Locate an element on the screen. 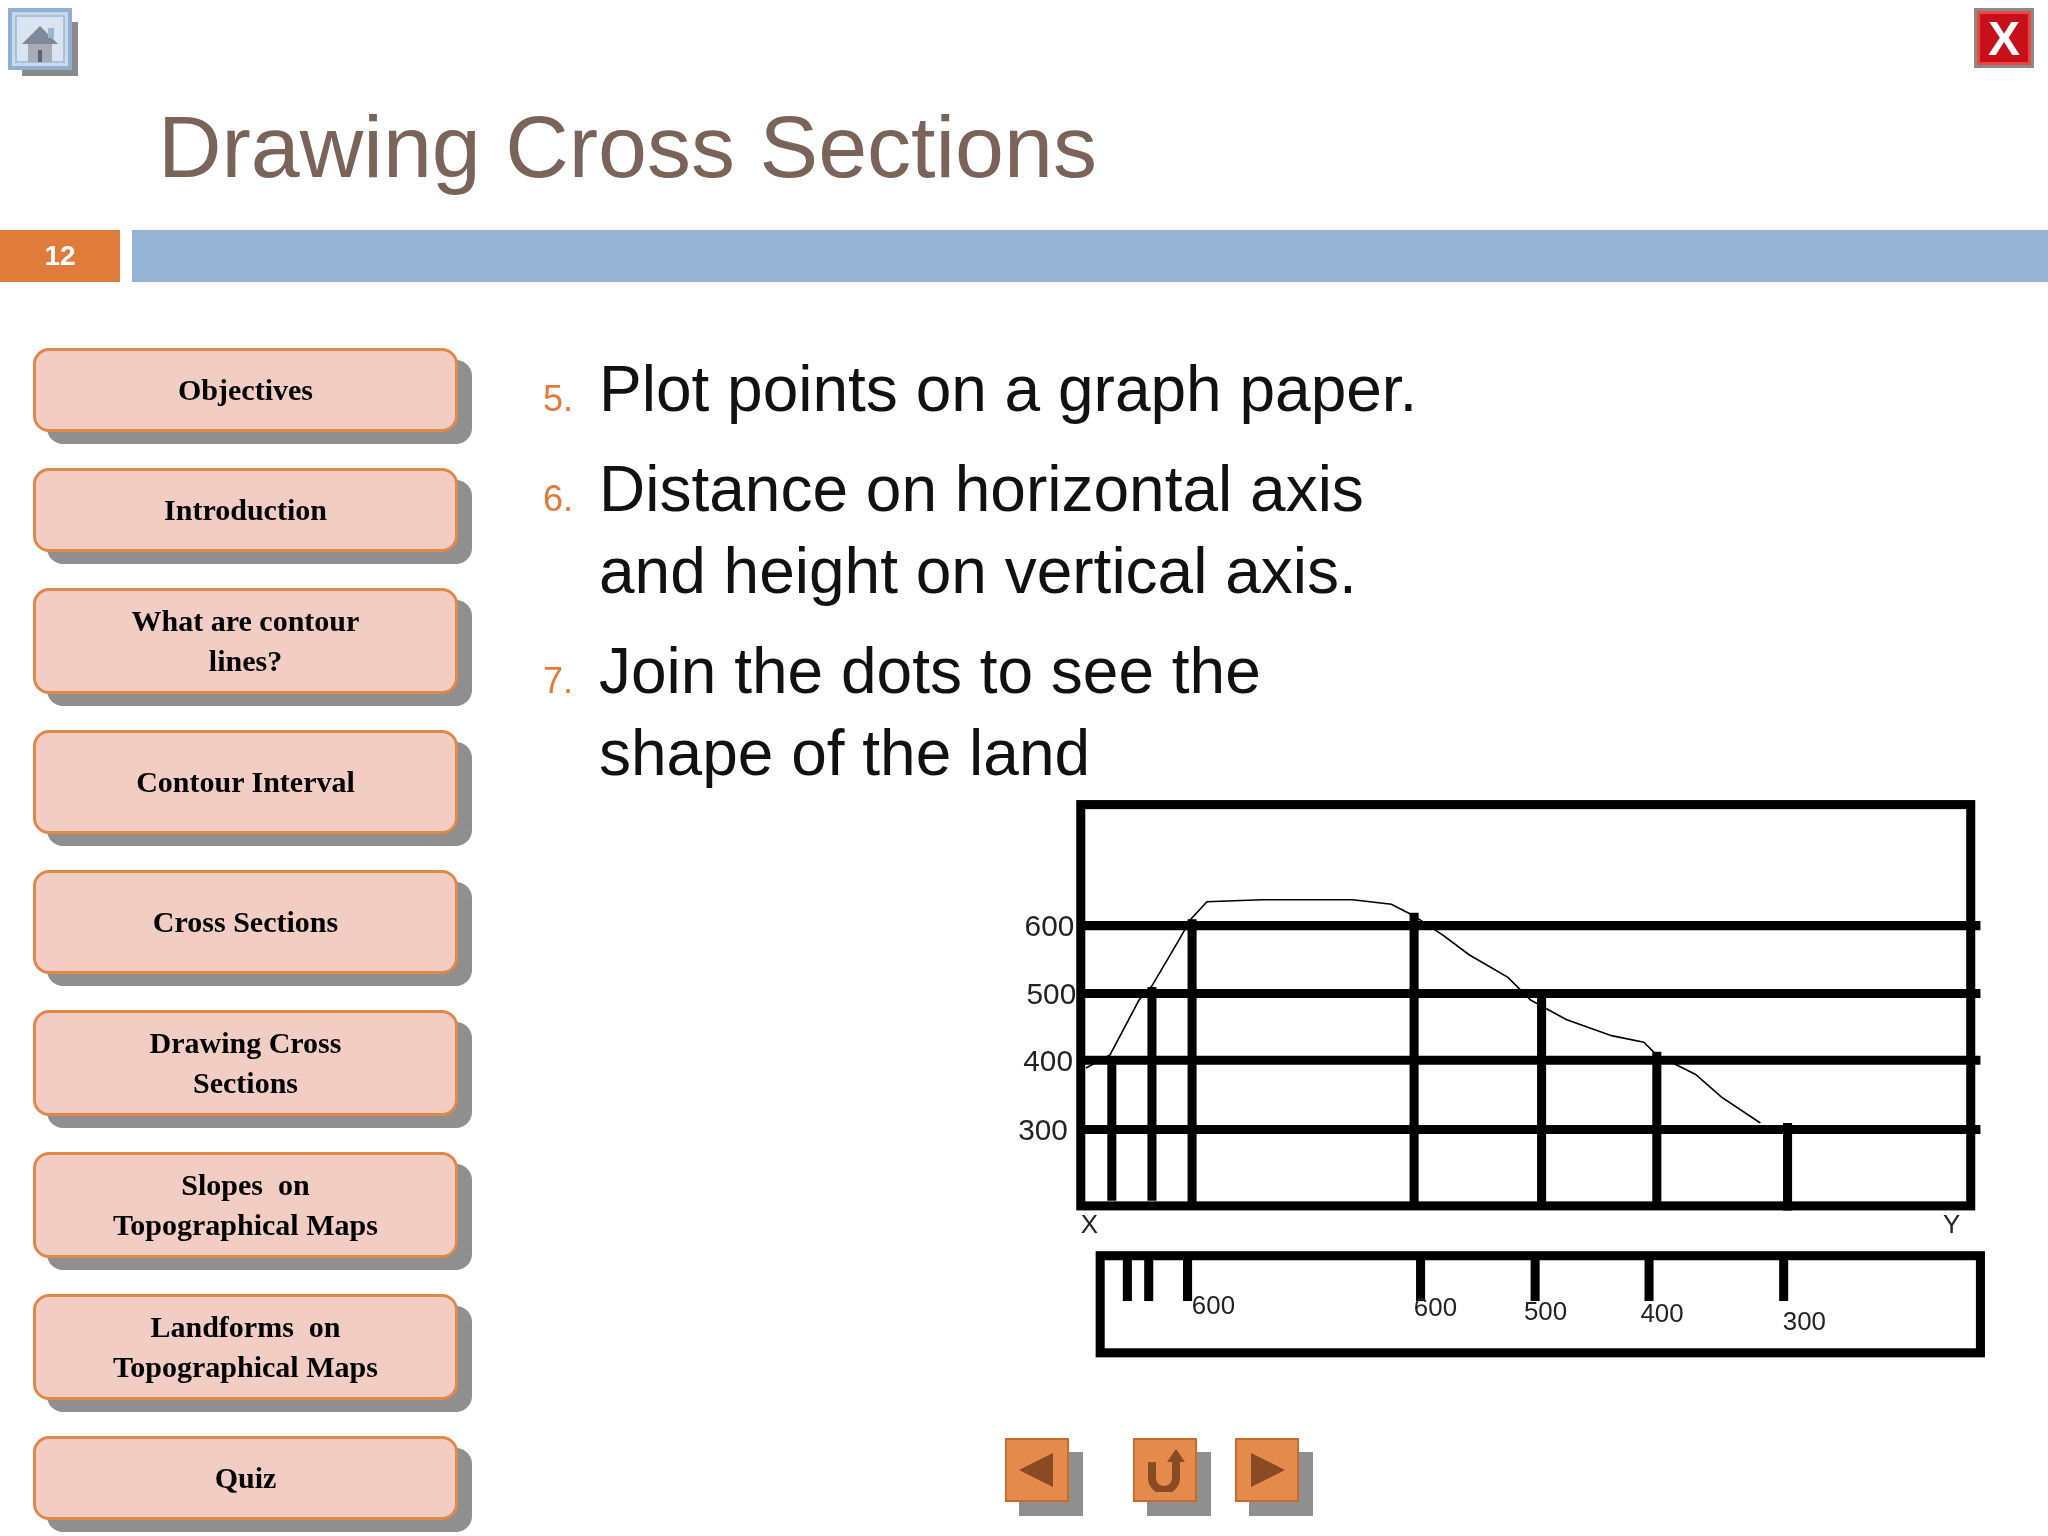 The width and height of the screenshot is (2048, 1536). end-label: X is located at coordinates (1089, 1224).